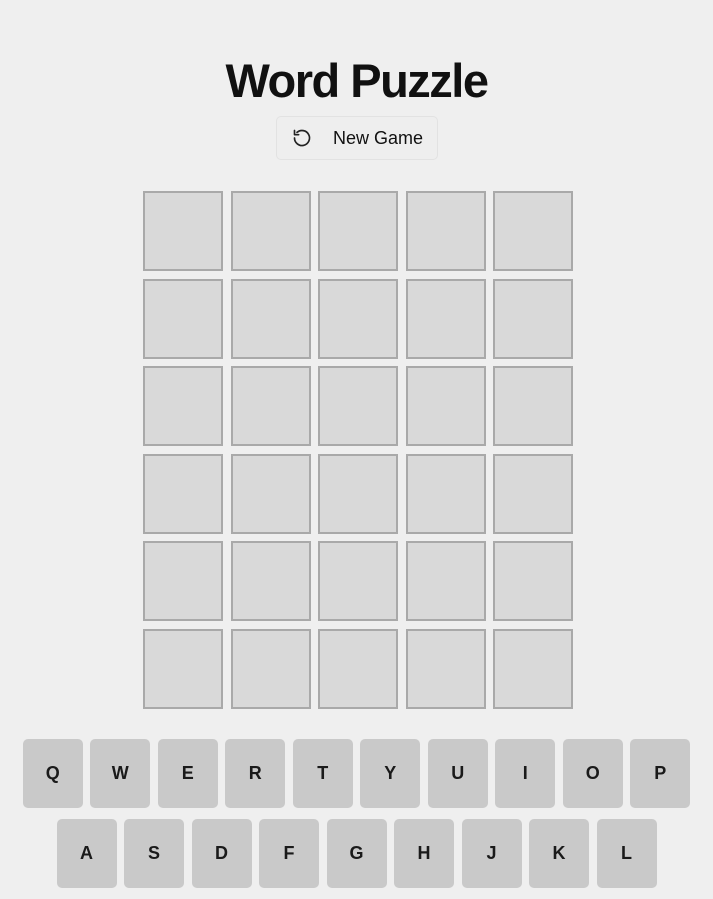 The image size is (713, 899). Describe the element at coordinates (86, 853) in the screenshot. I see `key-a: A` at that location.